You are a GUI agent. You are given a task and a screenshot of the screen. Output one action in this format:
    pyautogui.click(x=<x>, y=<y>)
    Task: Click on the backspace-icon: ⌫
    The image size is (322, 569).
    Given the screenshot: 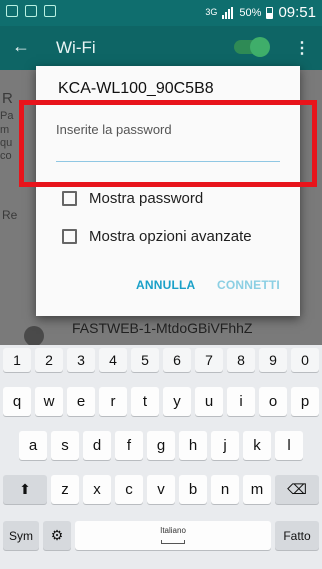 What is the action you would take?
    pyautogui.click(x=297, y=489)
    